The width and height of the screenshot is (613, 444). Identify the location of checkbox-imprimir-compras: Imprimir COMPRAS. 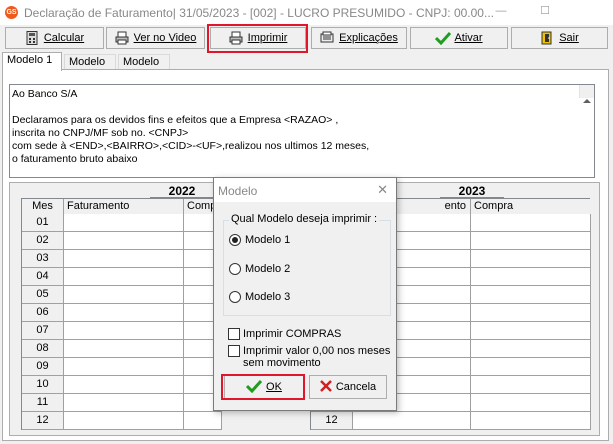
(284, 334).